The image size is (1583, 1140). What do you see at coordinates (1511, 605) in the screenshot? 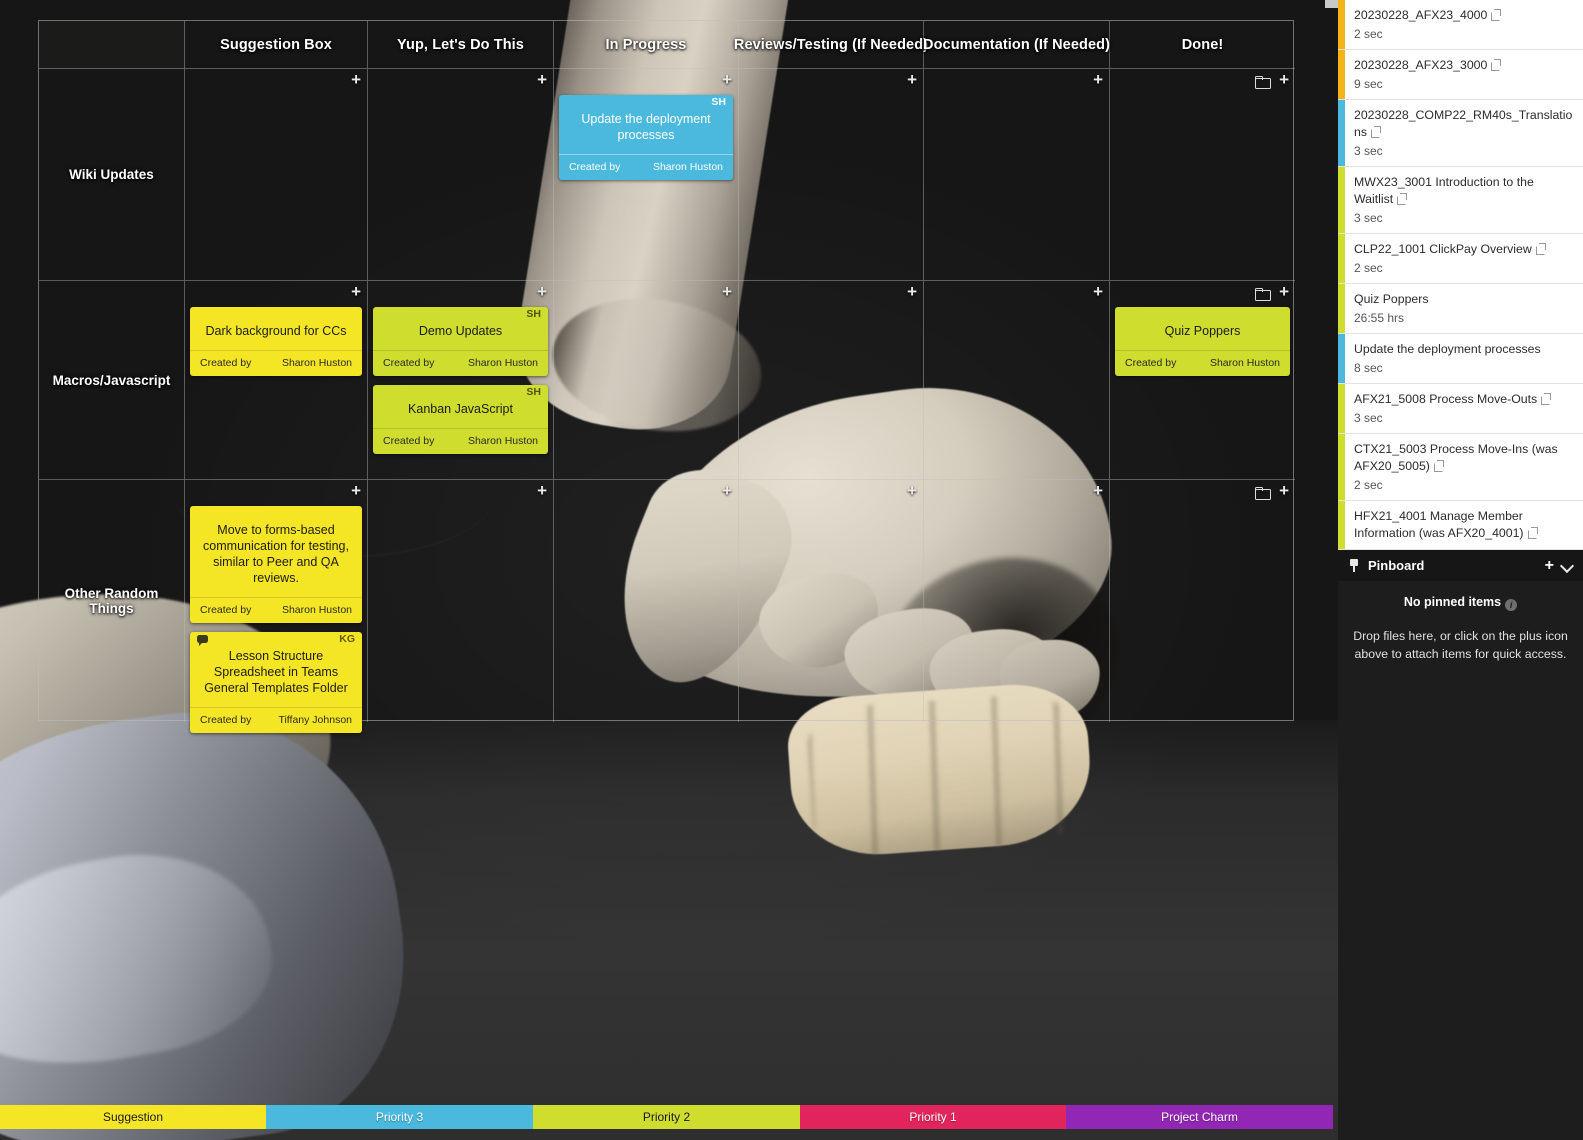
I see `info-icon: i` at bounding box center [1511, 605].